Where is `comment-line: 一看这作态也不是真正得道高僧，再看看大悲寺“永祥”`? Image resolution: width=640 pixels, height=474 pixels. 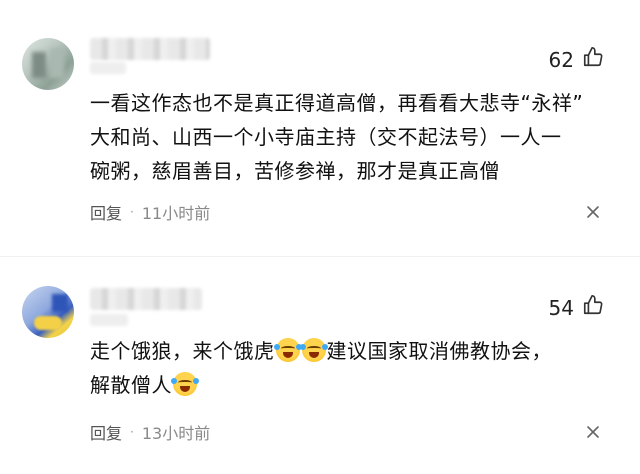 comment-line: 一看这作态也不是真正得道高僧，再看看大悲寺“永祥” is located at coordinates (337, 103).